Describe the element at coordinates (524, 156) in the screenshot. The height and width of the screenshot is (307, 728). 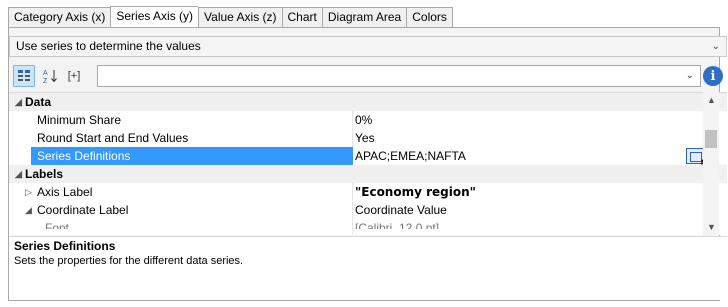
I see `property-value: APAC;EMEA;NAFTA` at that location.